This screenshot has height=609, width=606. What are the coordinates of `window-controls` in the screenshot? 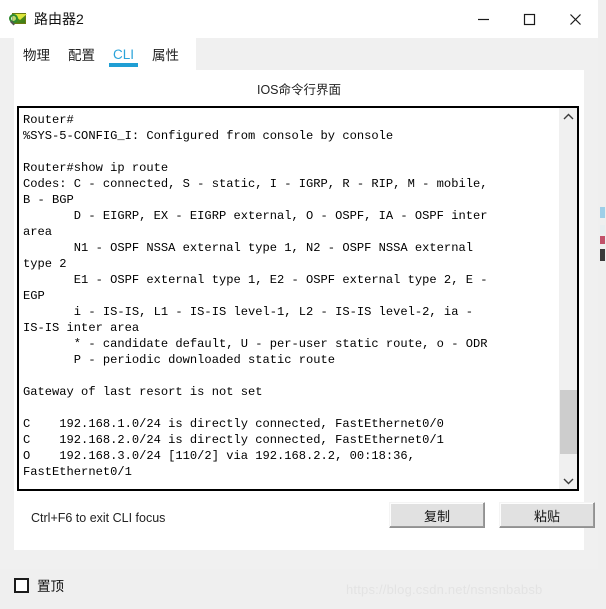 It's located at (529, 19).